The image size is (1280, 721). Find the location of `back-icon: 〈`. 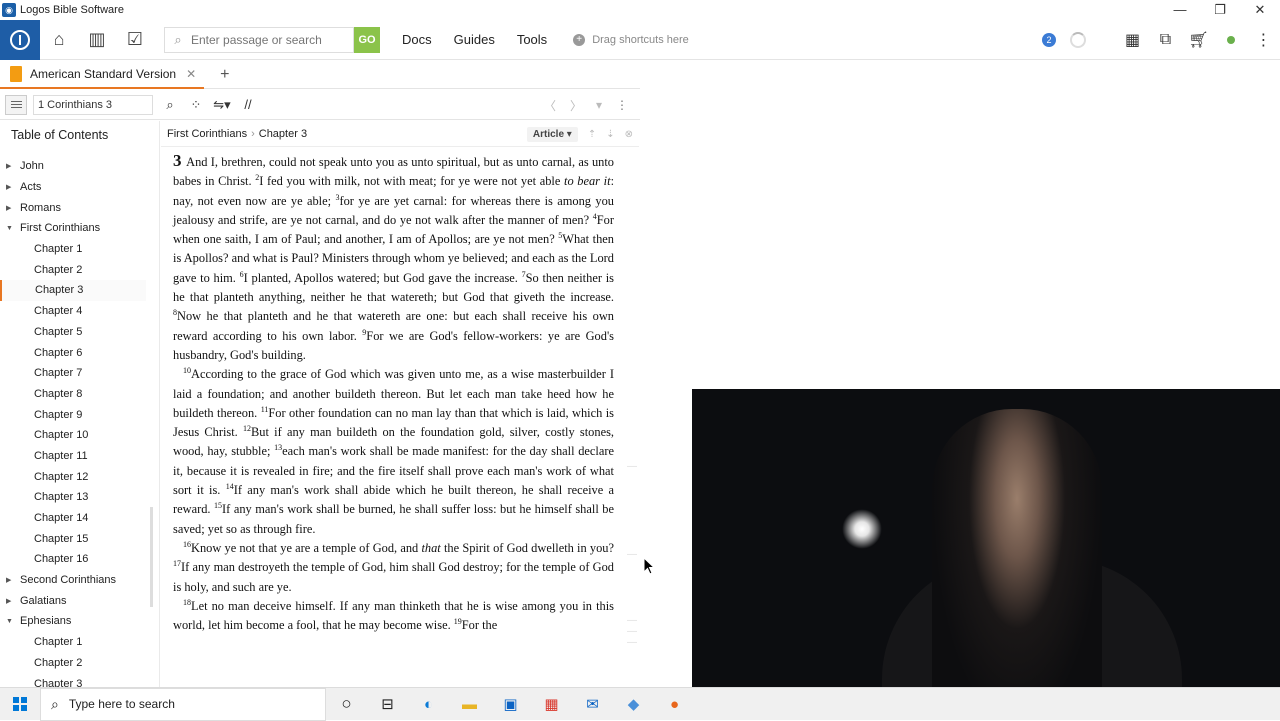

back-icon: 〈 is located at coordinates (550, 105).